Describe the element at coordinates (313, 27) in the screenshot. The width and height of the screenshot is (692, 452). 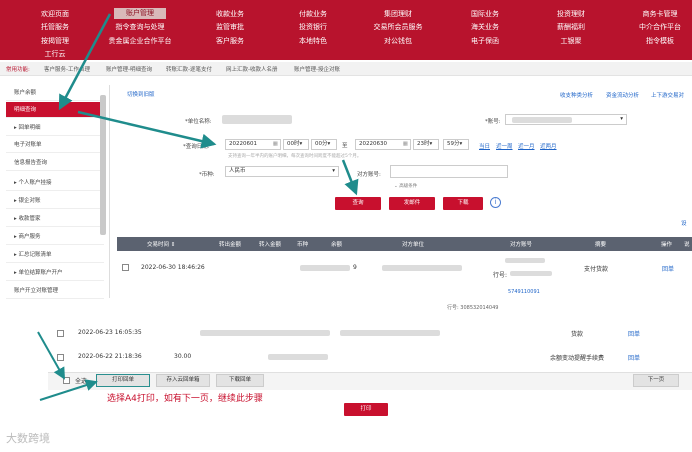
I see `nav-investment-bank: 投资银行` at that location.